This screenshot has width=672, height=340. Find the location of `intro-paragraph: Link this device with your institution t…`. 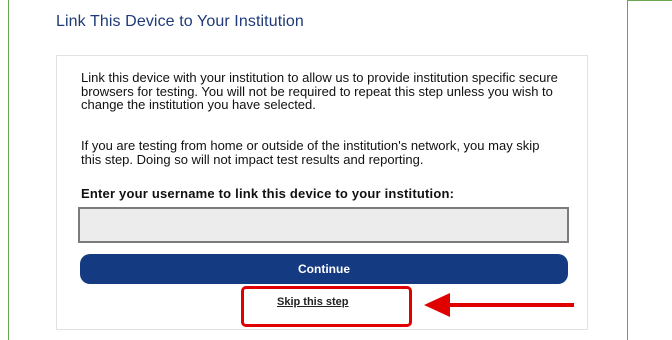

intro-paragraph: Link this device with your institution t… is located at coordinates (319, 91).